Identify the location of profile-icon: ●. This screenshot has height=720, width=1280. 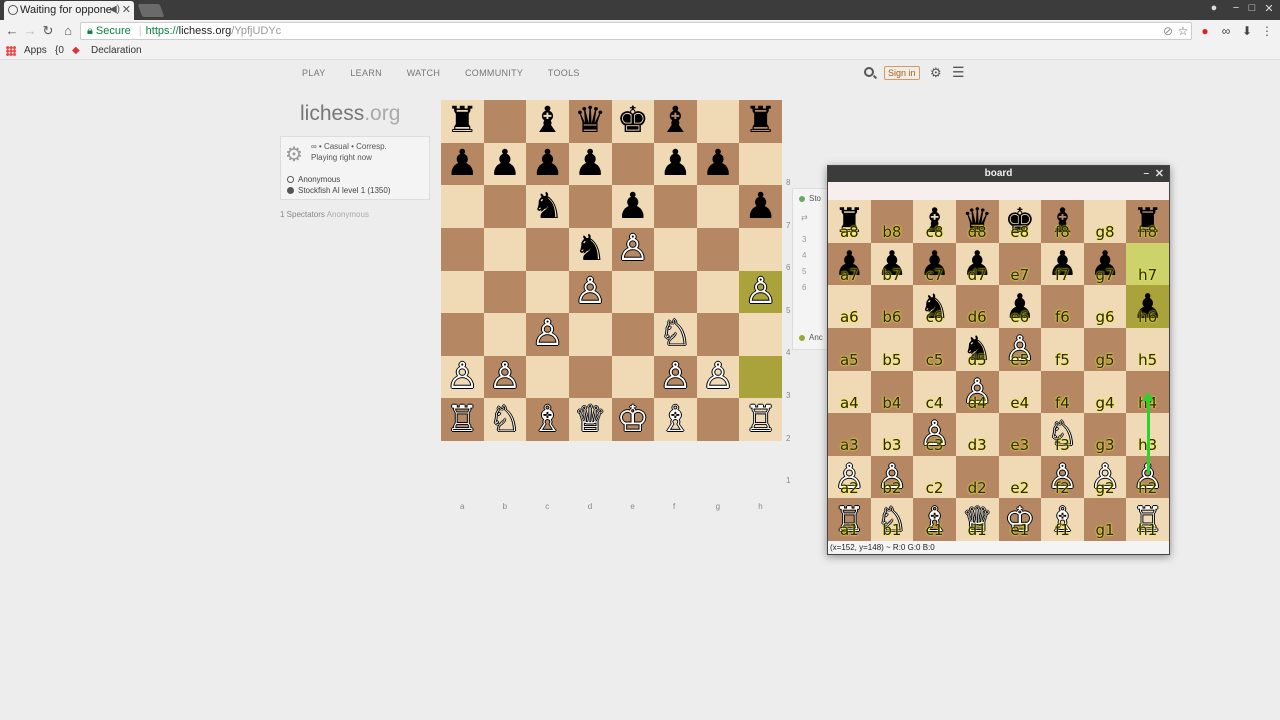
(1214, 8).